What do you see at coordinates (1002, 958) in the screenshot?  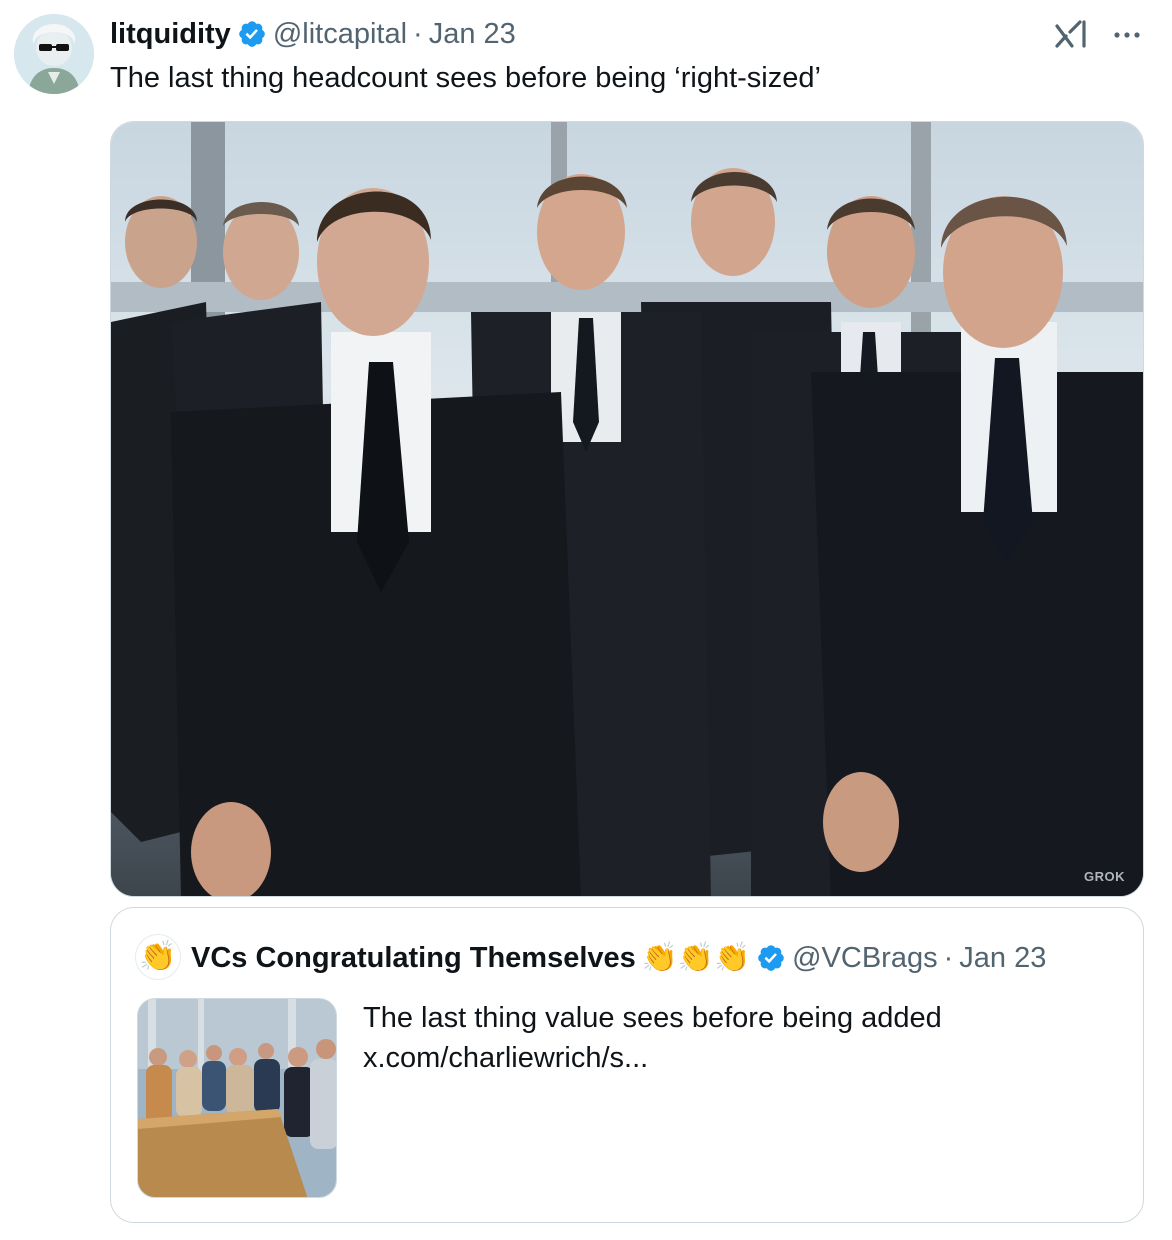 I see `quoted-tweet-date: Jan 23` at bounding box center [1002, 958].